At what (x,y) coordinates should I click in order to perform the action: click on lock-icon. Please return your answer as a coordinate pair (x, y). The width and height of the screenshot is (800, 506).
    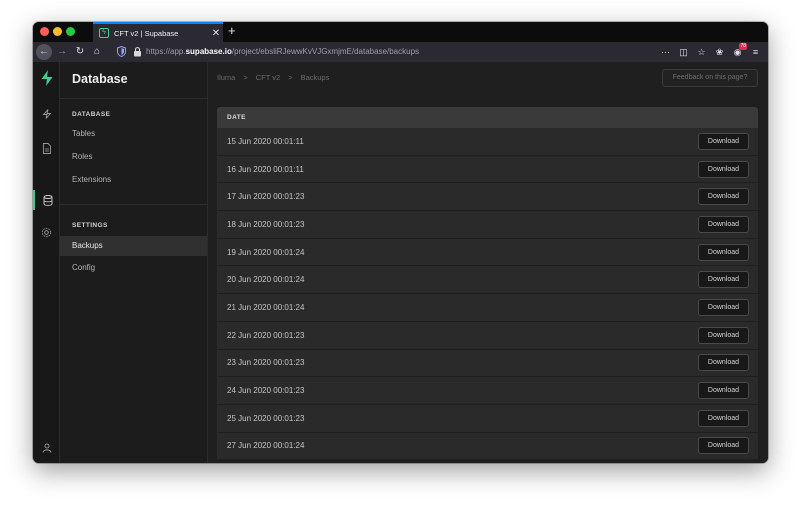
    Looking at the image, I should click on (137, 51).